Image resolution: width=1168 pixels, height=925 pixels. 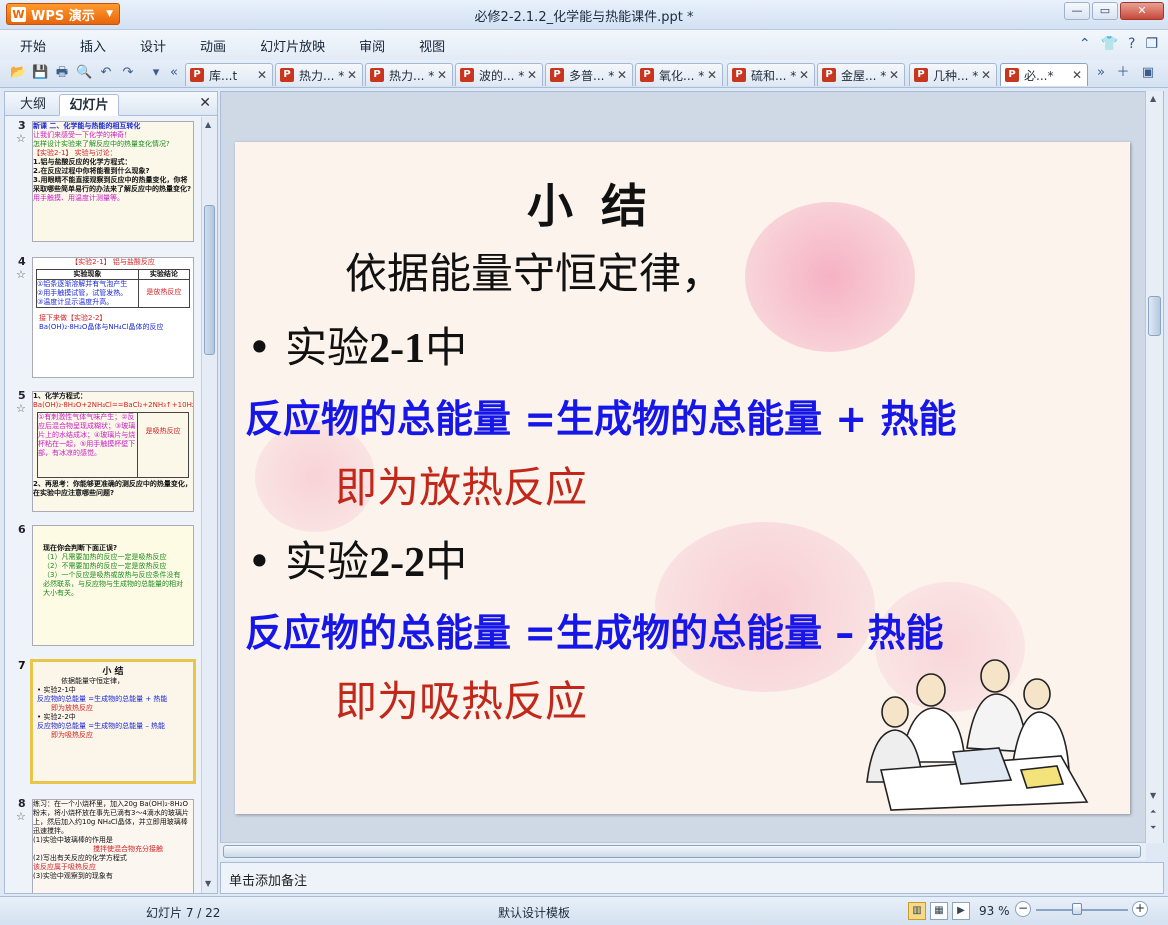 I want to click on slide-line: 依据能量守恒定律，, so click(x=534, y=270).